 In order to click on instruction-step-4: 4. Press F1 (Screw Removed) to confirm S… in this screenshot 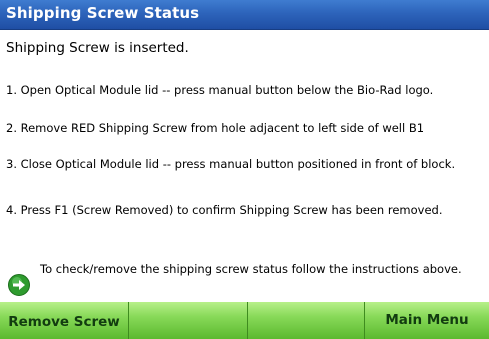, I will do `click(224, 210)`.